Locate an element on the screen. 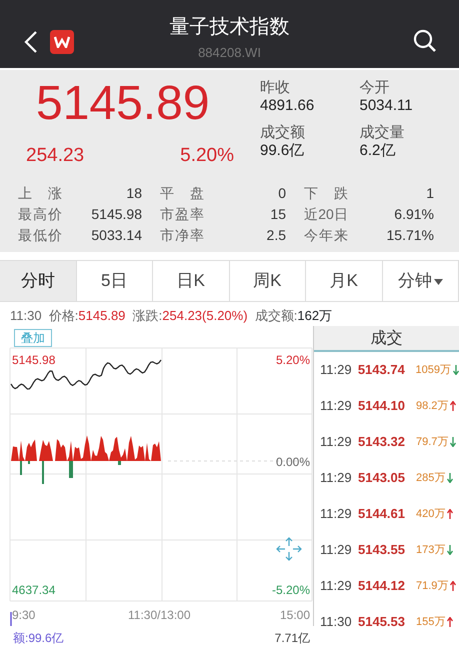 This screenshot has width=459, height=648. stat-label: 近20日 is located at coordinates (326, 214).